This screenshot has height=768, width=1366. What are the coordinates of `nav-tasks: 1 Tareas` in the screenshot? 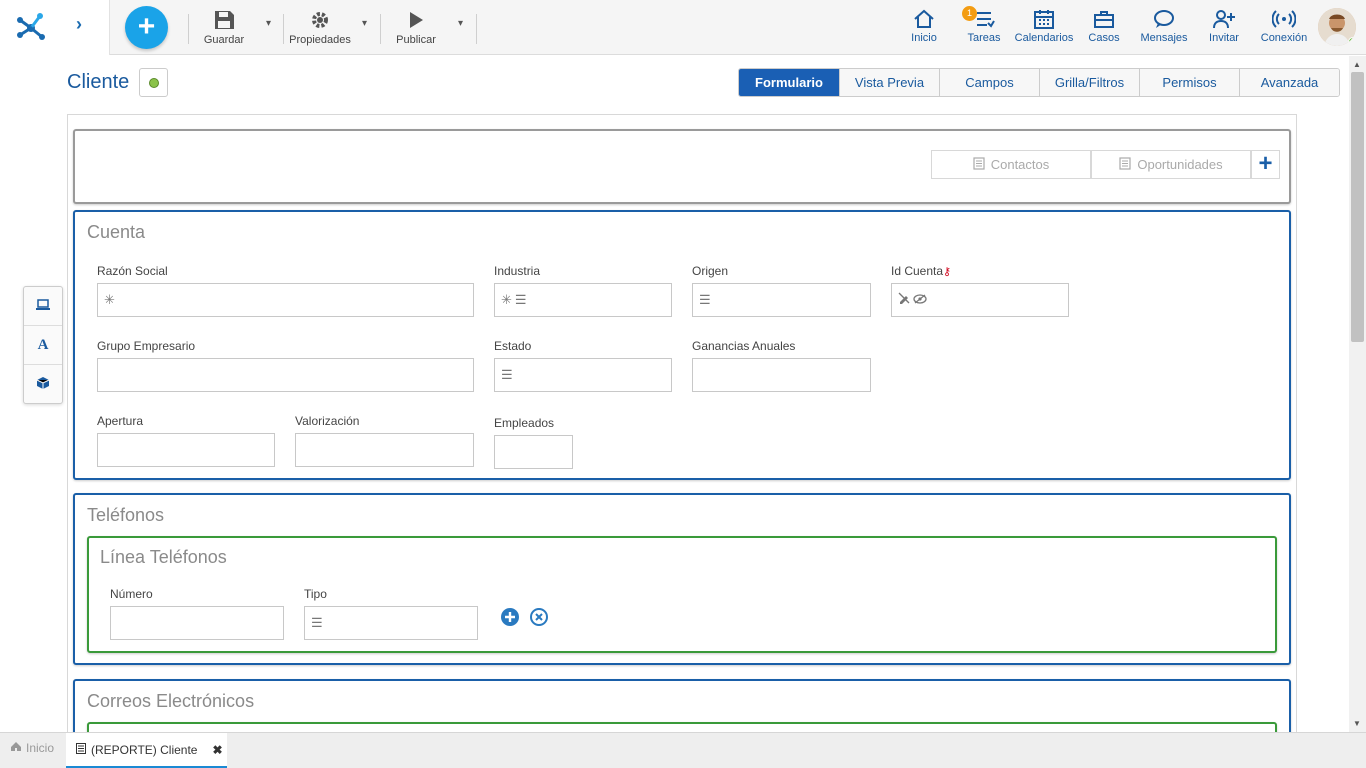 It's located at (983, 25).